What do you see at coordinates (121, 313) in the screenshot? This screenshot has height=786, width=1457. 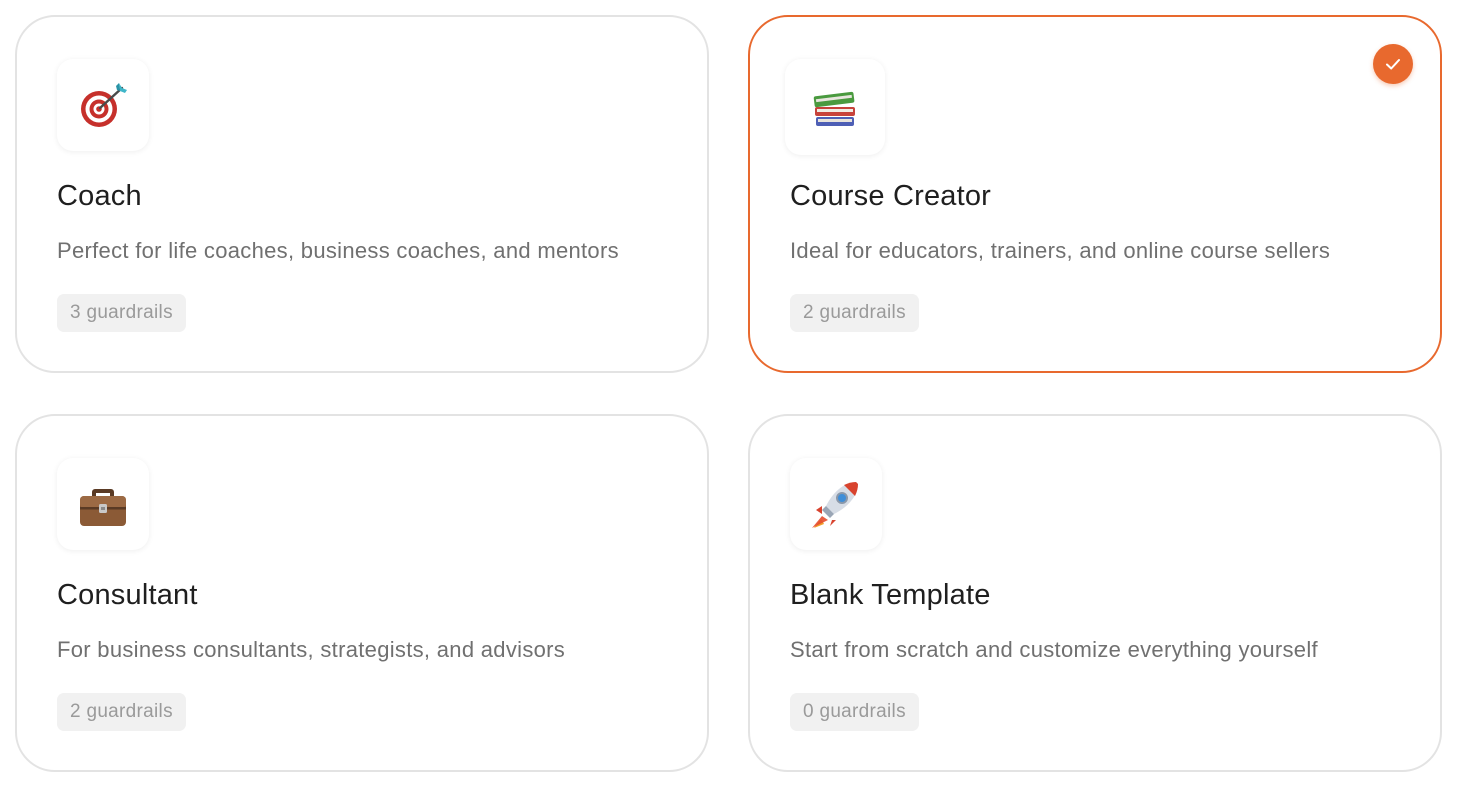 I see `guardrails-badge: 3 guardrails` at bounding box center [121, 313].